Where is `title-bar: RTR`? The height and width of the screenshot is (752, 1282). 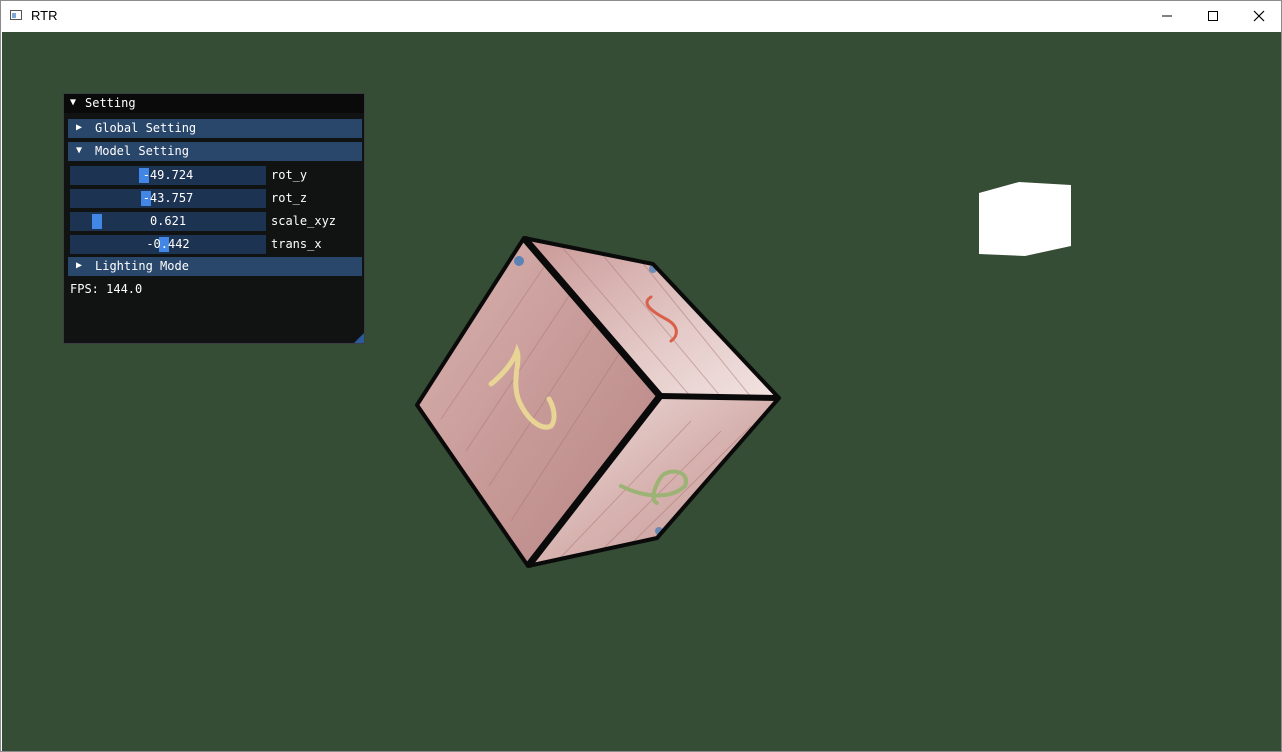
title-bar: RTR is located at coordinates (641, 16).